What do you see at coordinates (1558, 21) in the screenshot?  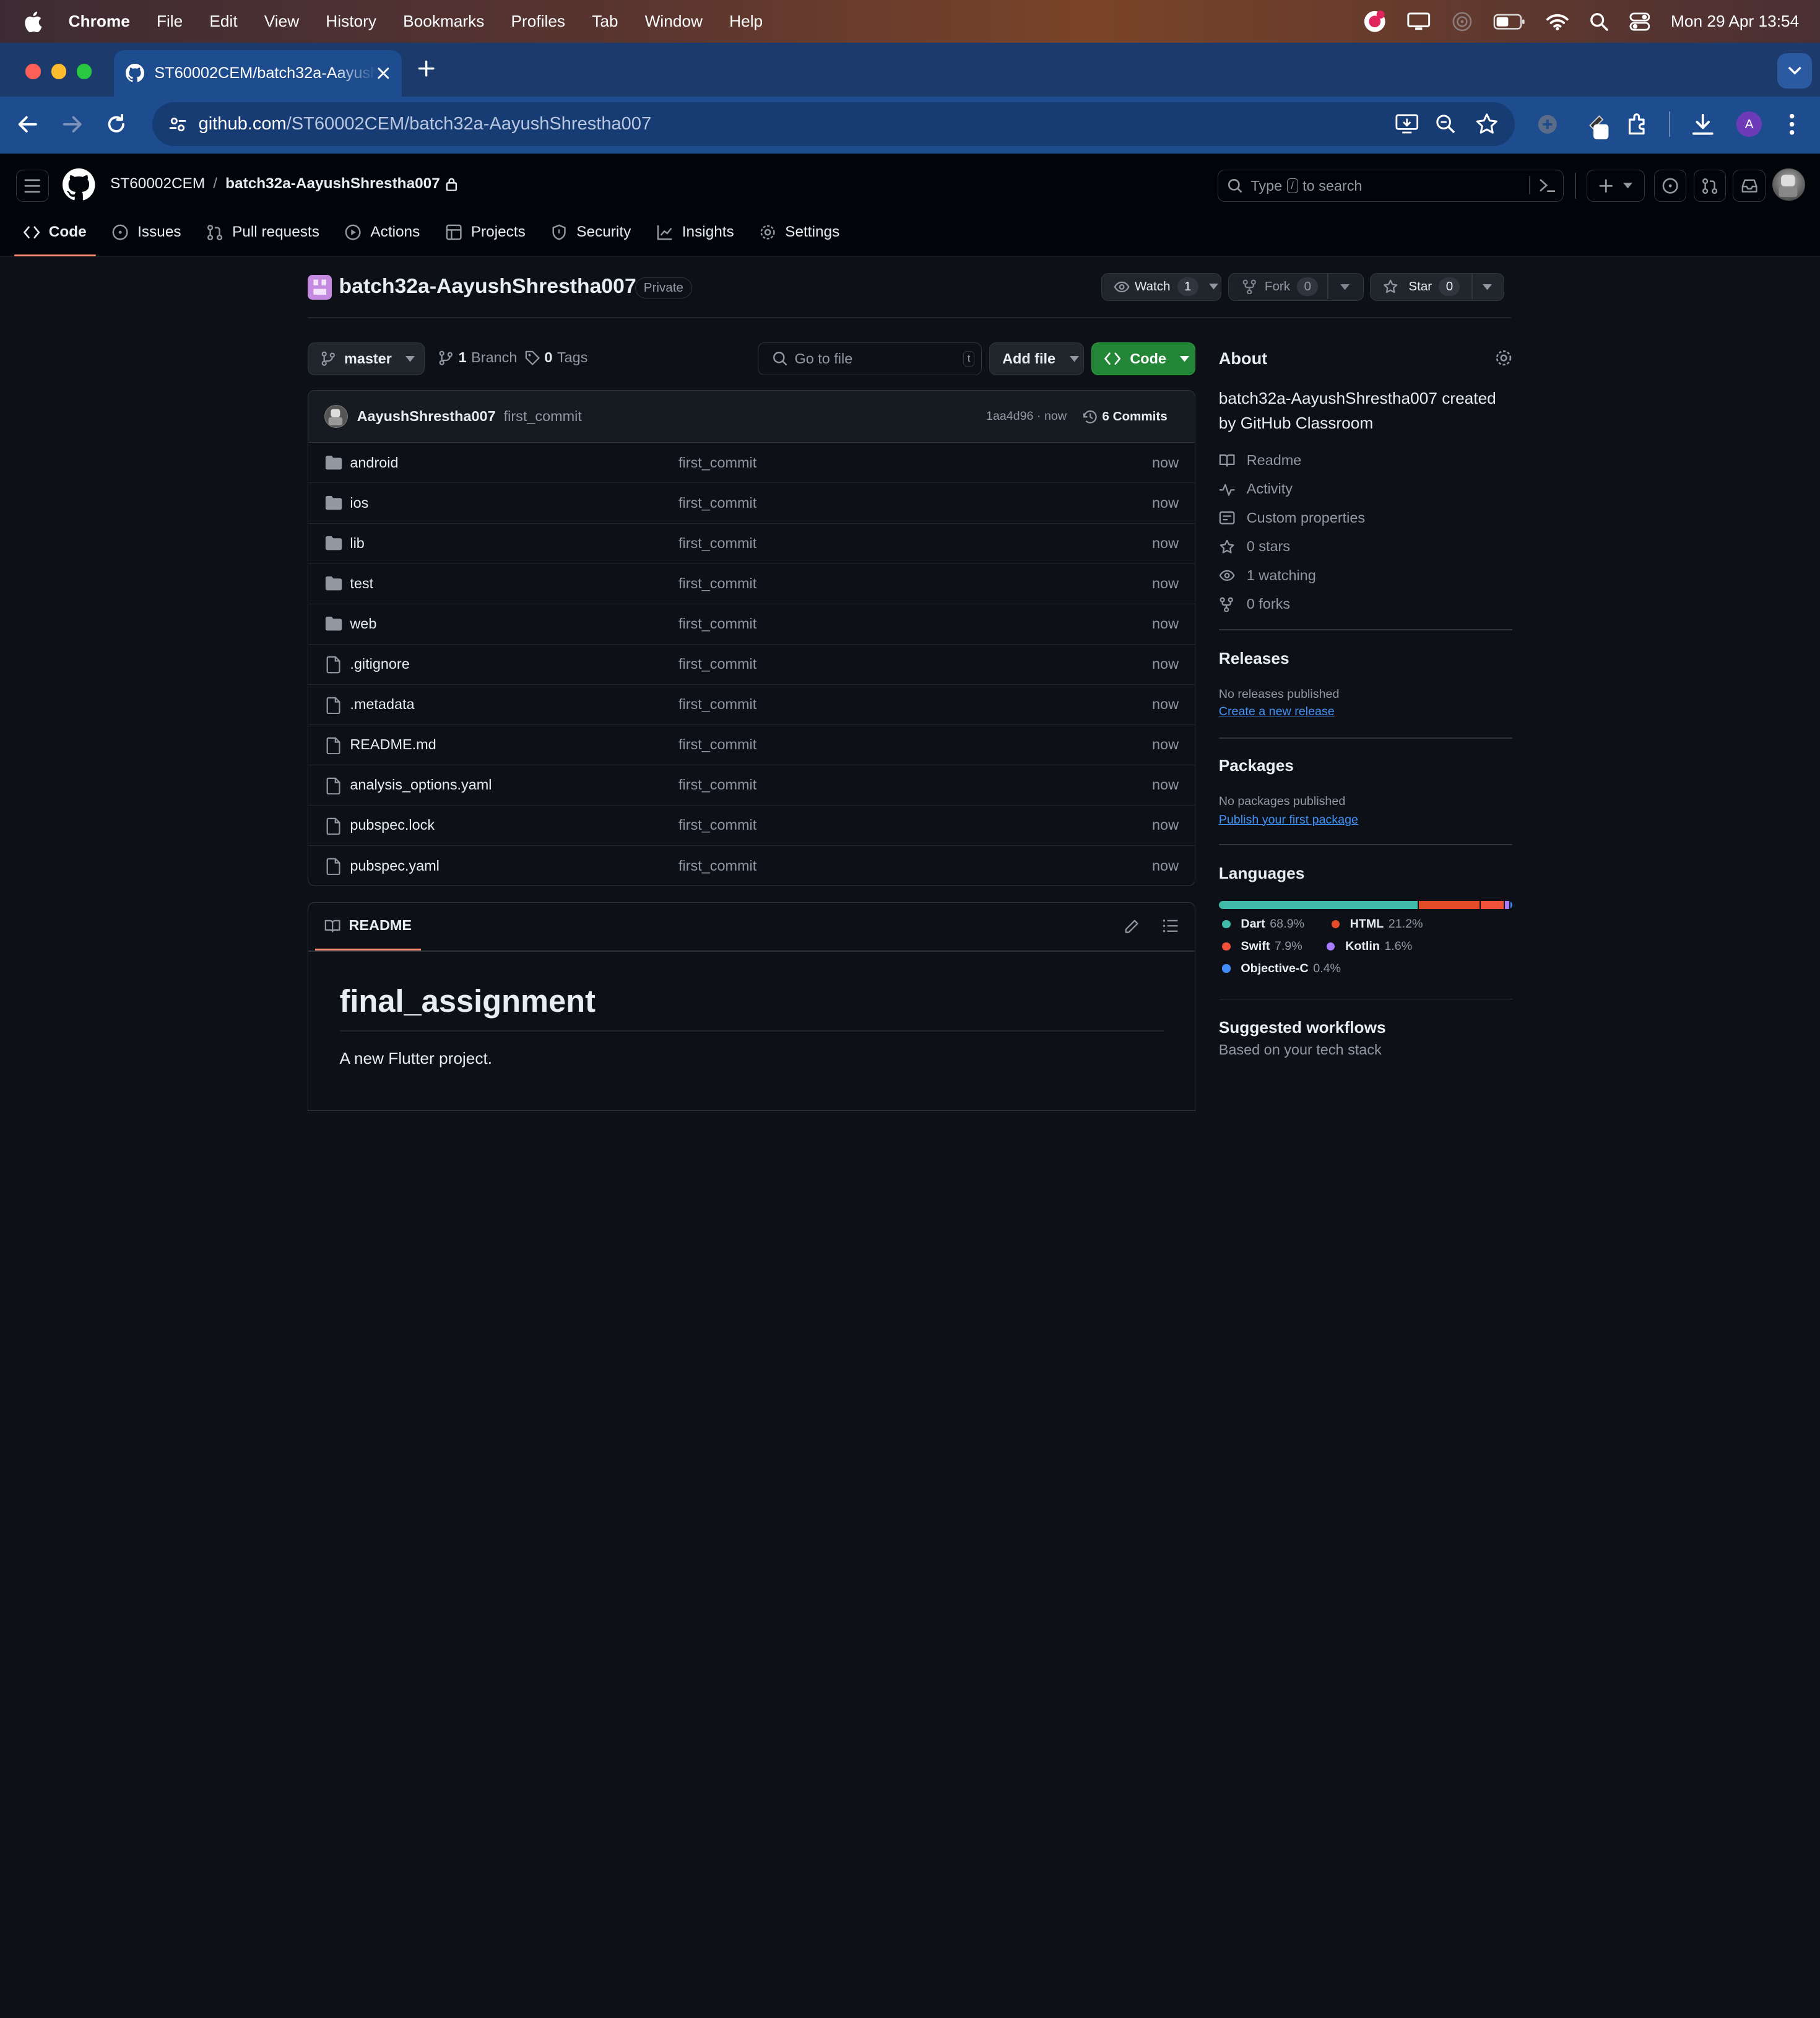 I see `wifi-icon` at bounding box center [1558, 21].